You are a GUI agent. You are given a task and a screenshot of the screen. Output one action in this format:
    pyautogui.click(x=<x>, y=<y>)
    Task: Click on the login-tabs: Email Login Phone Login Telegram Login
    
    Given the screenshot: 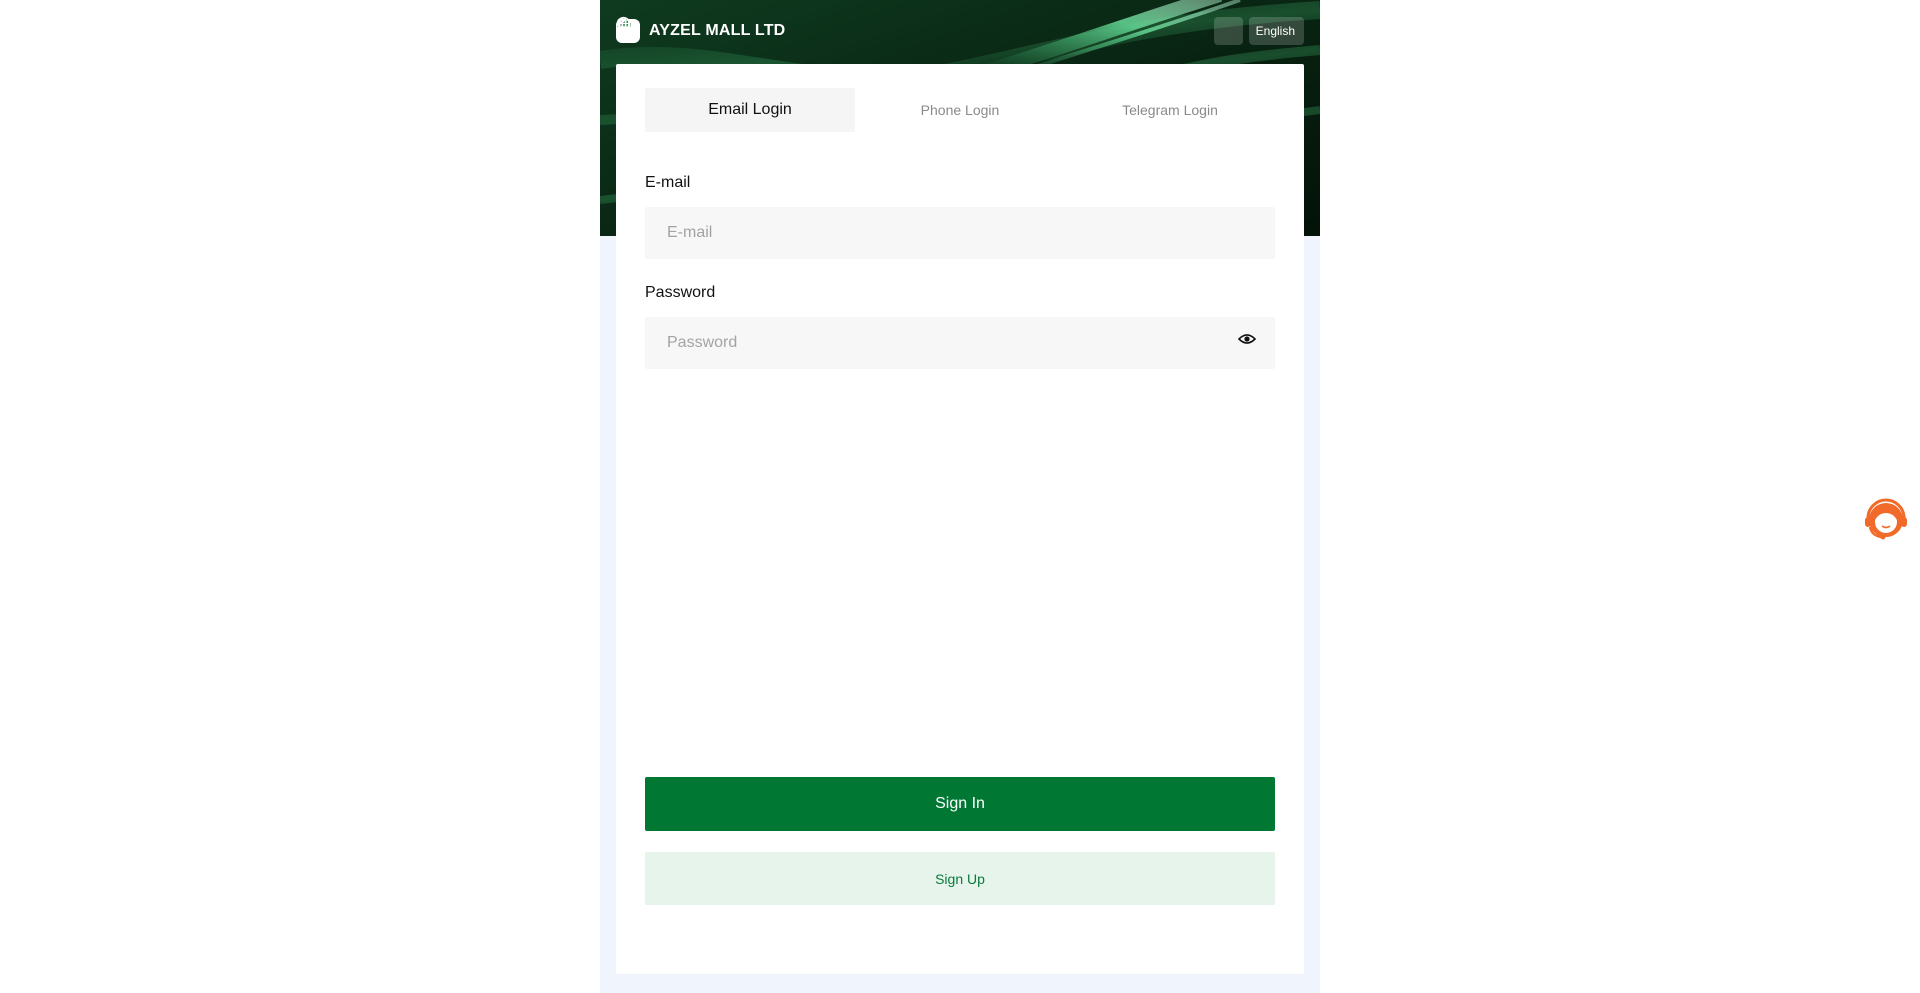 What is the action you would take?
    pyautogui.click(x=960, y=110)
    